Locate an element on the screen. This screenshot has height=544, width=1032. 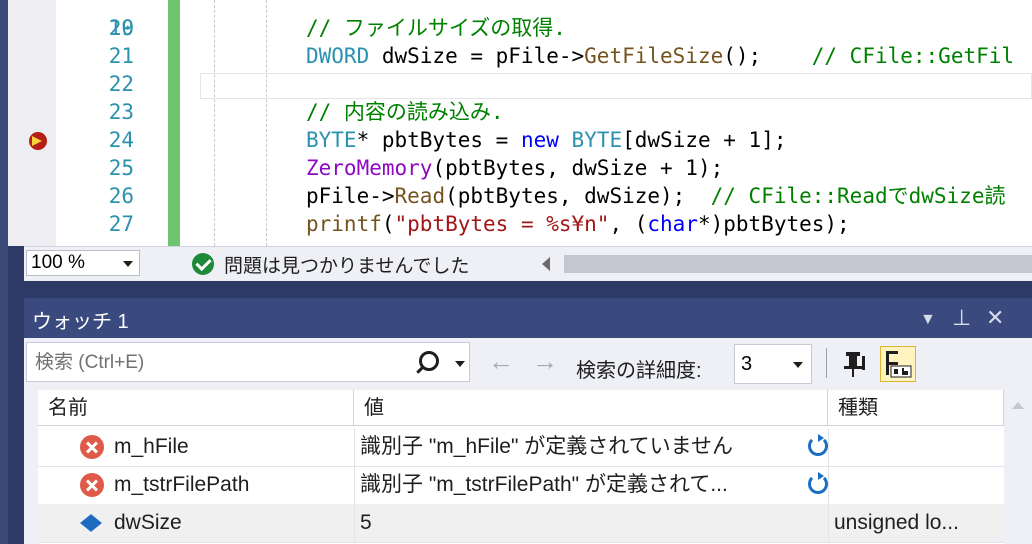
chevron-down-icon is located at coordinates (798, 365).